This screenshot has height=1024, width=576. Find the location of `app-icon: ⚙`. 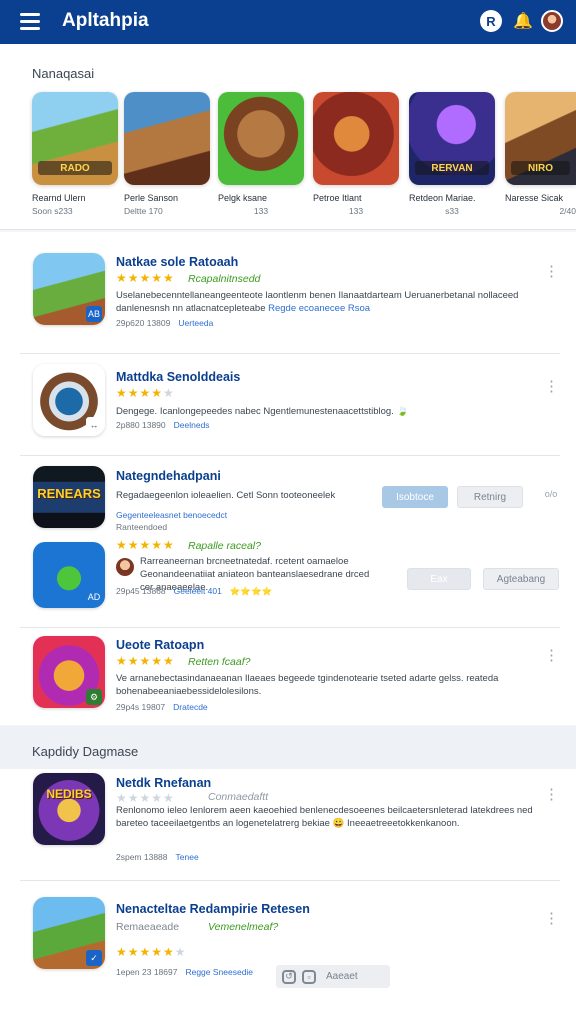

app-icon: ⚙ is located at coordinates (69, 672).